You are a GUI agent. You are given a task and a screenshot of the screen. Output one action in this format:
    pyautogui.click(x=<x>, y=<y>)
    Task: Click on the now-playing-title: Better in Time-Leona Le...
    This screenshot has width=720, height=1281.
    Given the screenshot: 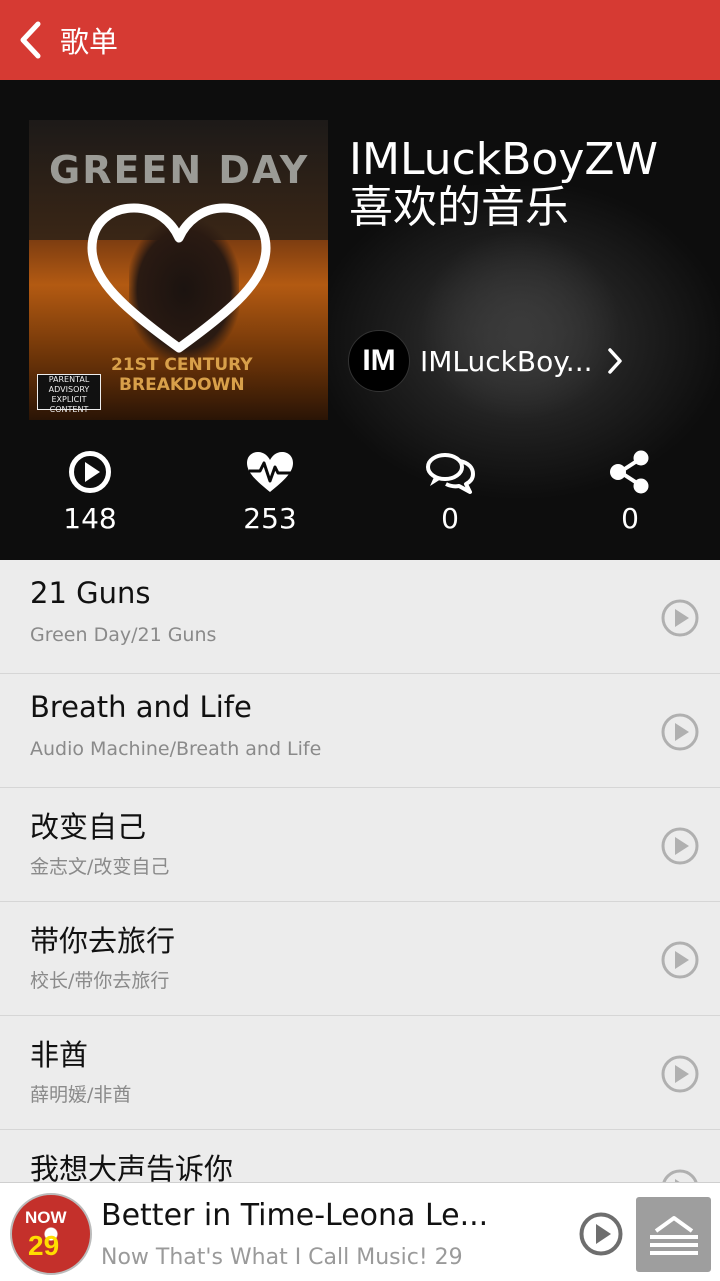 What is the action you would take?
    pyautogui.click(x=295, y=1215)
    